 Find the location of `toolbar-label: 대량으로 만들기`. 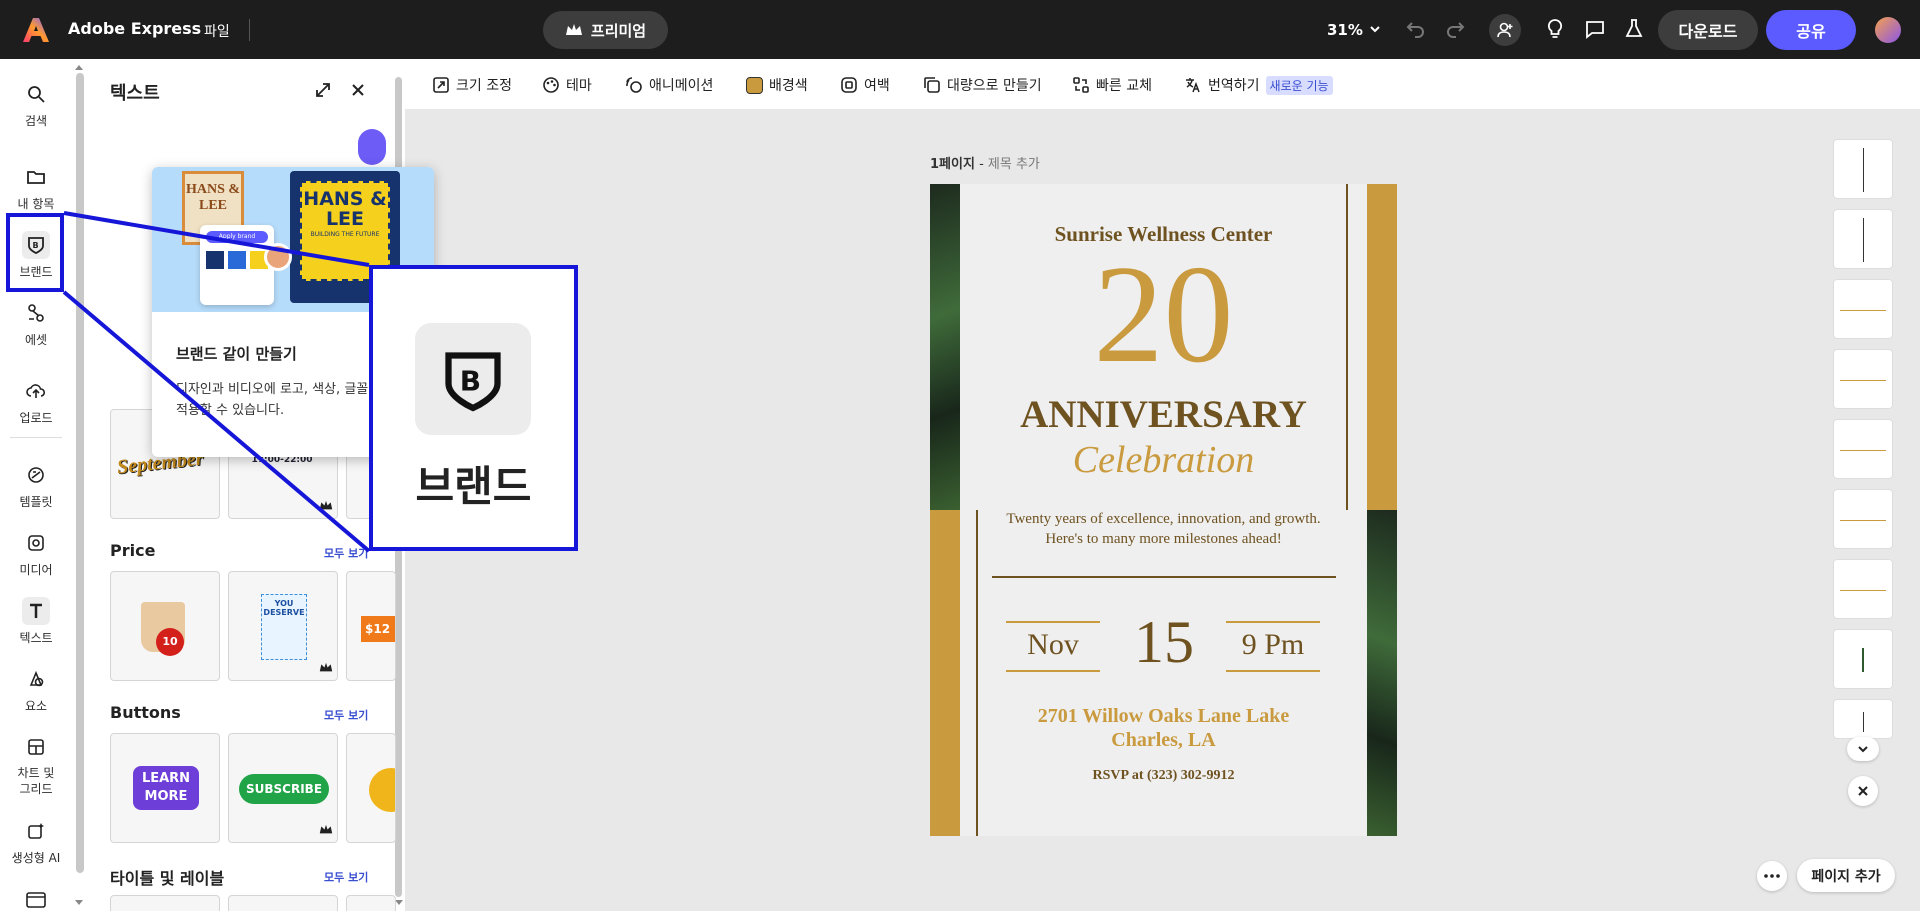

toolbar-label: 대량으로 만들기 is located at coordinates (994, 86).